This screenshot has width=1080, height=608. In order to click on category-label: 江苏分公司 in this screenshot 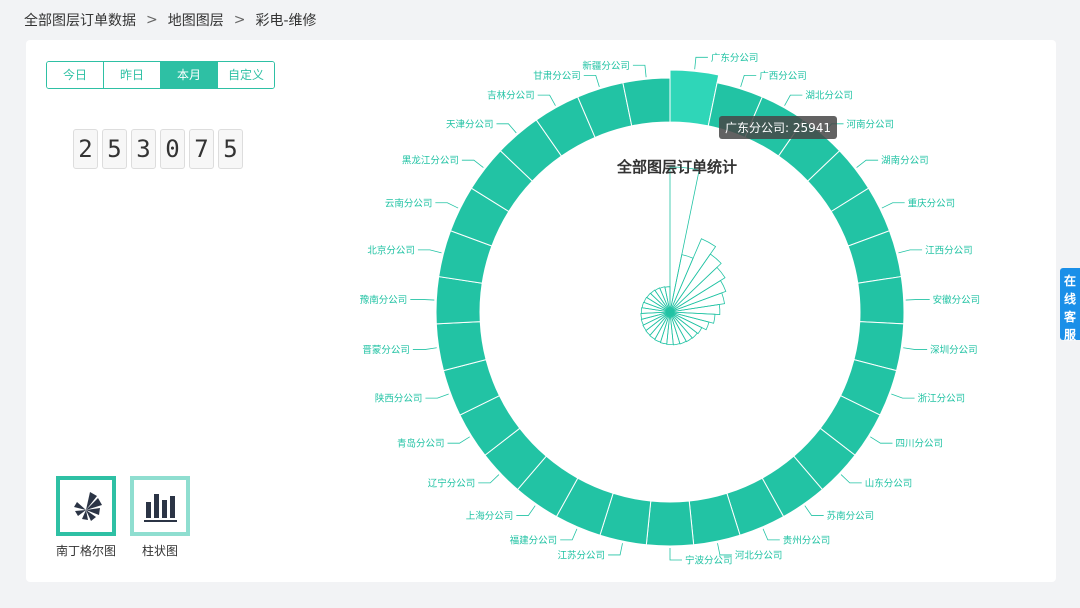, I will do `click(582, 555)`.